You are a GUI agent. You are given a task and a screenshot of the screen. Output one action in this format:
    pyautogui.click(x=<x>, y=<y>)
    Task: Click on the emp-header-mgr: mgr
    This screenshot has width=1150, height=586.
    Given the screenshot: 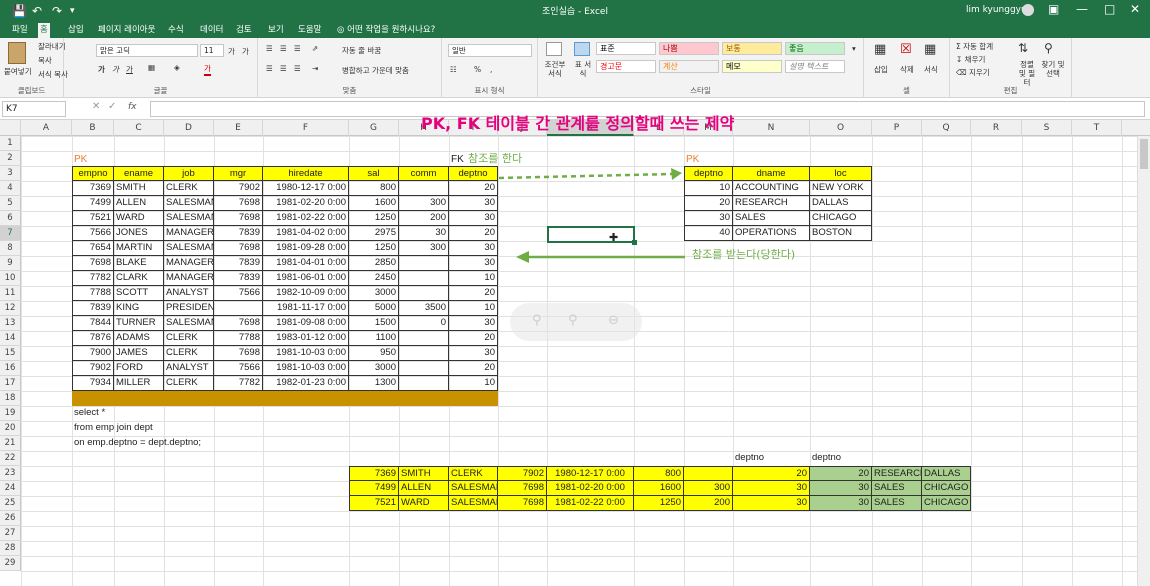 What is the action you would take?
    pyautogui.click(x=238, y=173)
    